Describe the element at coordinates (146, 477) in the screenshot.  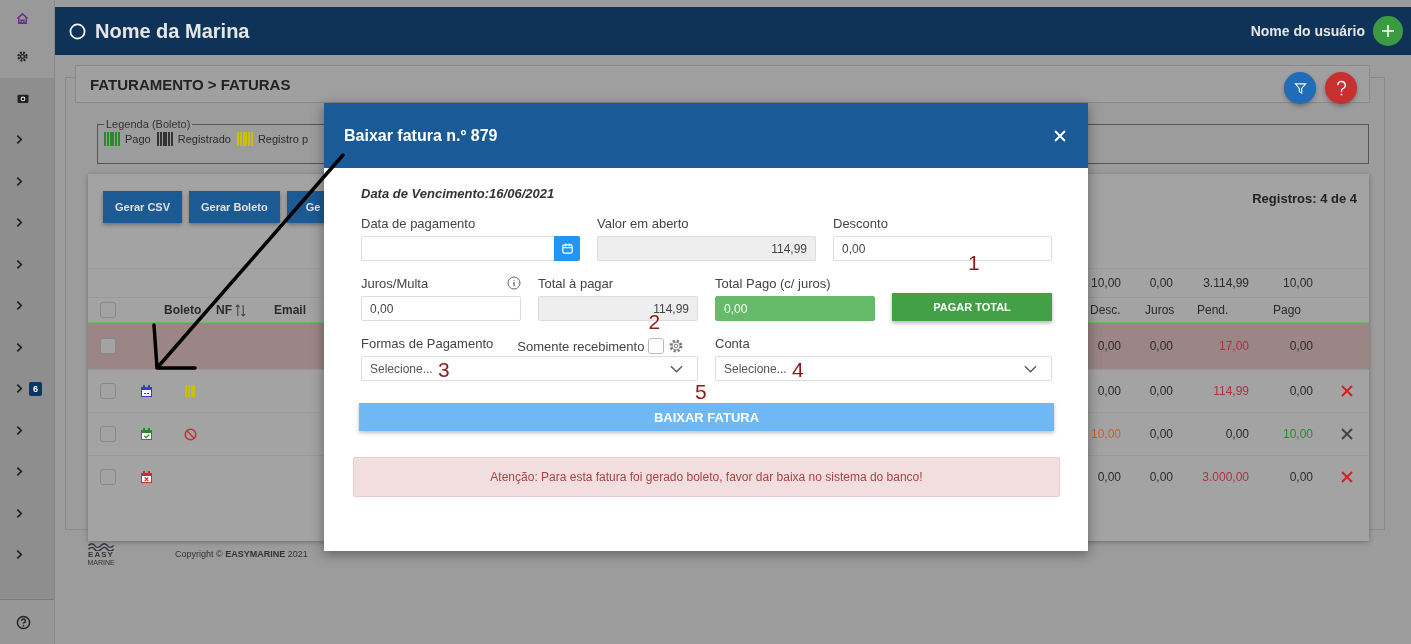
I see `calendar-x-icon` at that location.